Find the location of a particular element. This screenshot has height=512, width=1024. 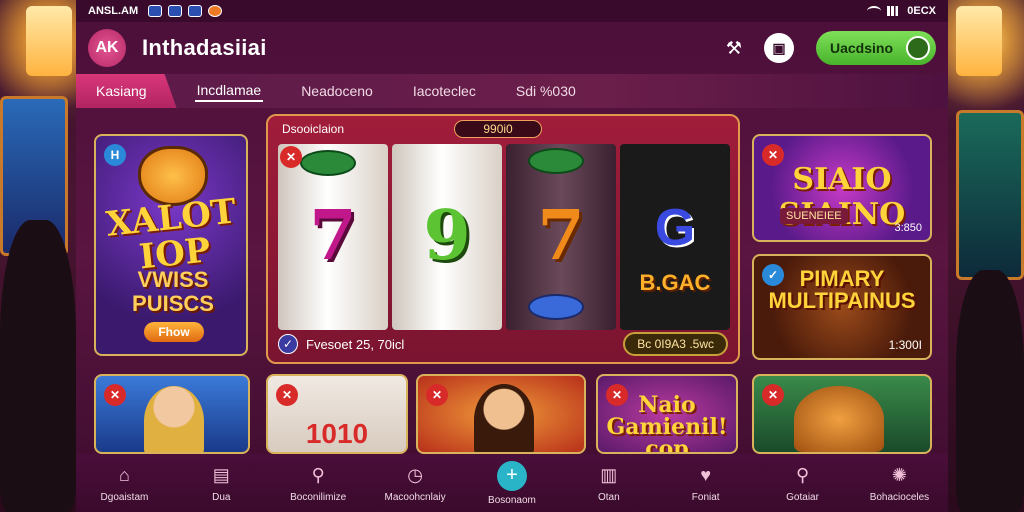

reel-symbol: 9 is located at coordinates (447, 236).